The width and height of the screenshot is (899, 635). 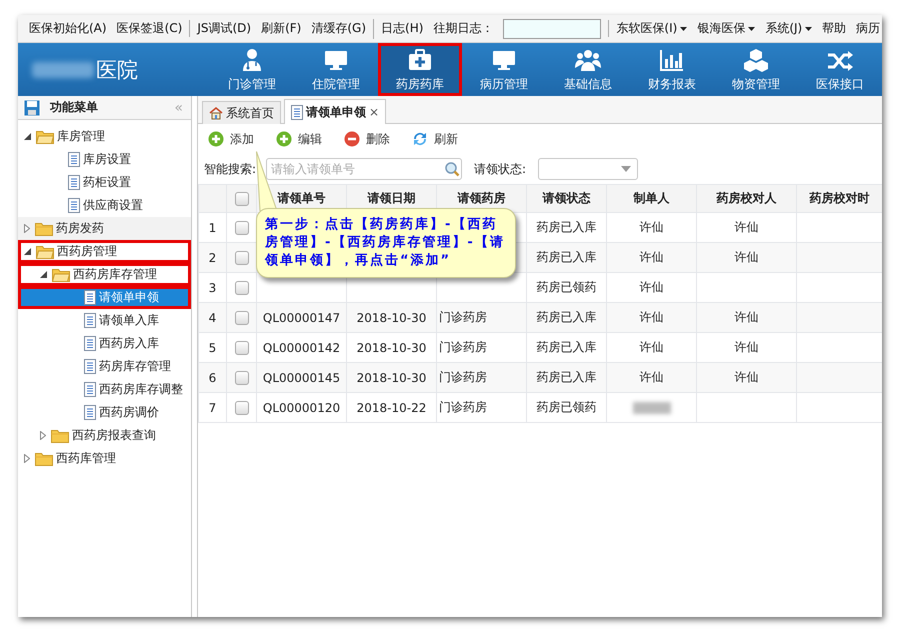 I want to click on menu-item: 东软医保(I), so click(x=652, y=28).